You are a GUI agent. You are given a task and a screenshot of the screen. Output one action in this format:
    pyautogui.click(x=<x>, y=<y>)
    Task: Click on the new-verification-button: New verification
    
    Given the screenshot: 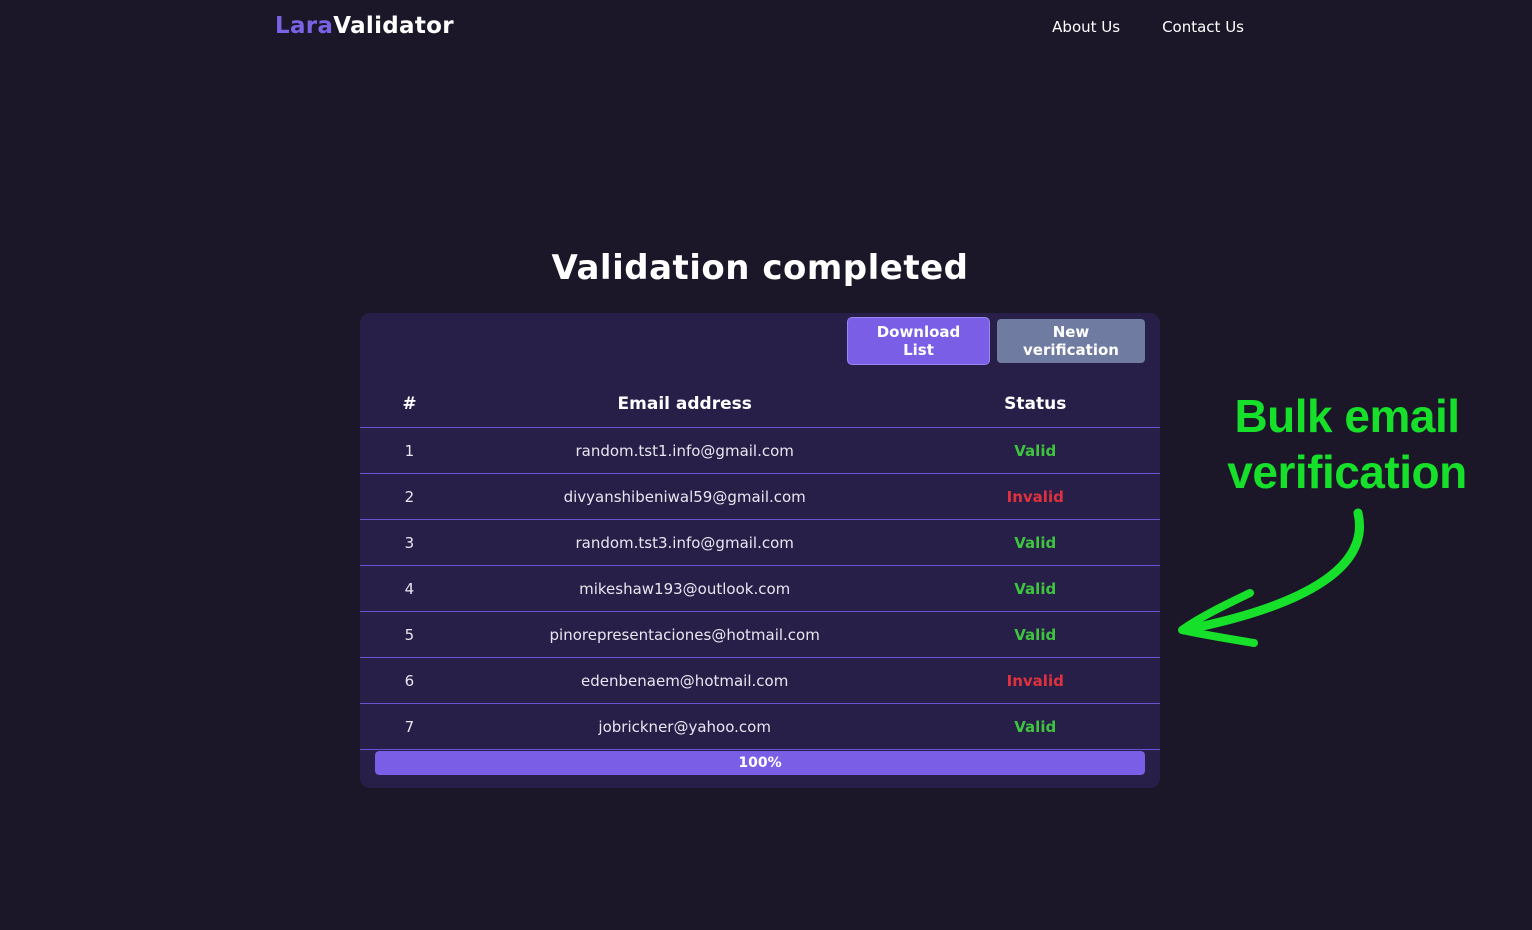 What is the action you would take?
    pyautogui.click(x=1071, y=341)
    